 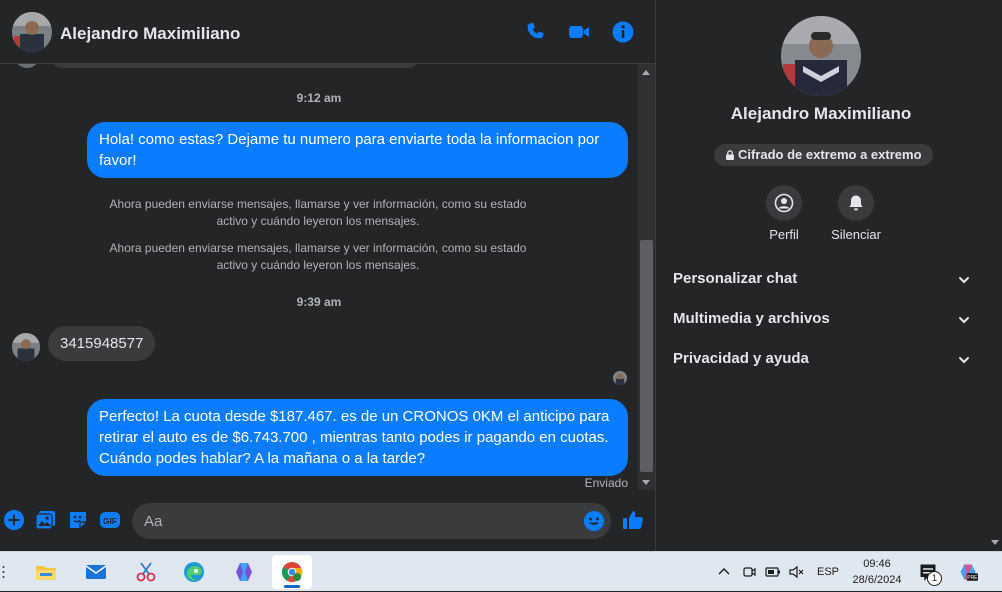 What do you see at coordinates (735, 278) in the screenshot?
I see `section-title: Personalizar chat` at bounding box center [735, 278].